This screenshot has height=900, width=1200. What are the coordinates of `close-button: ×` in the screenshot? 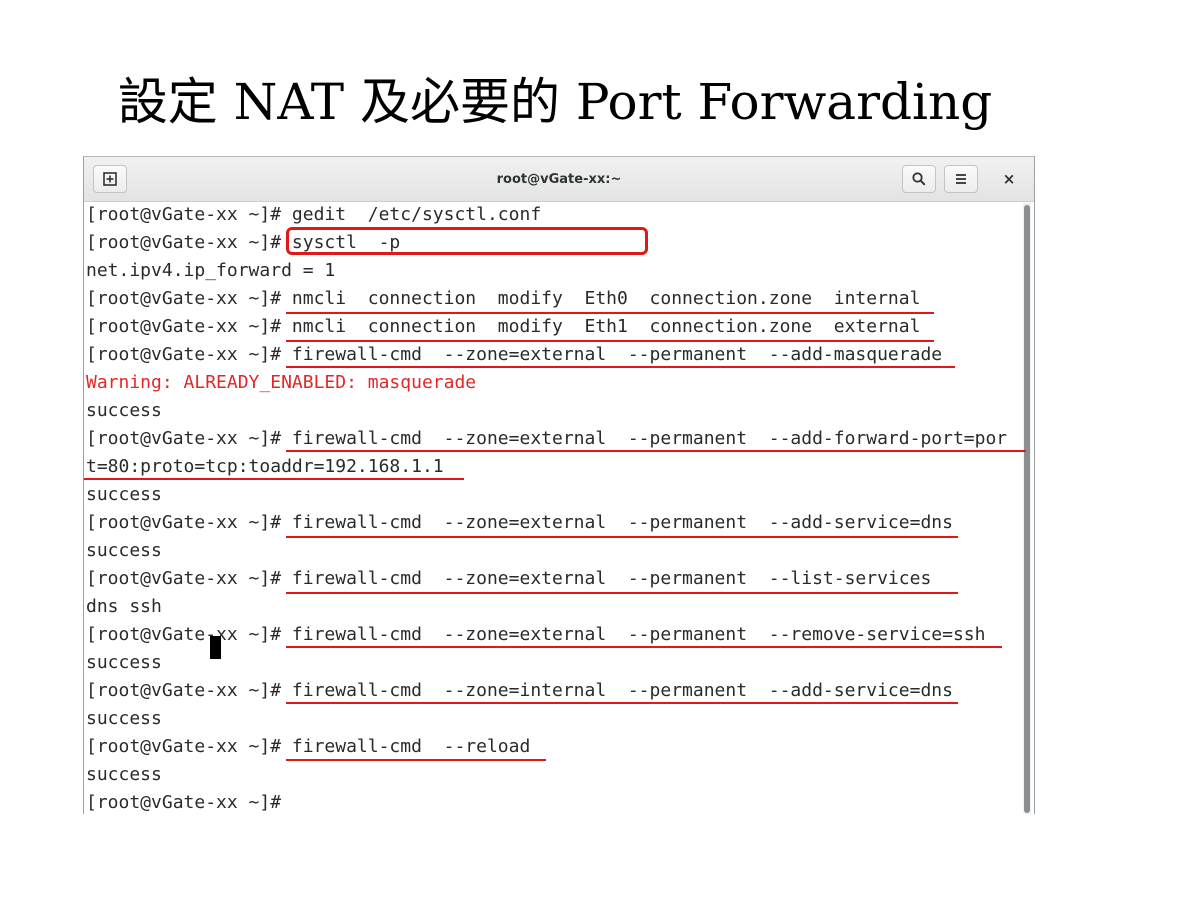 It's located at (1009, 179).